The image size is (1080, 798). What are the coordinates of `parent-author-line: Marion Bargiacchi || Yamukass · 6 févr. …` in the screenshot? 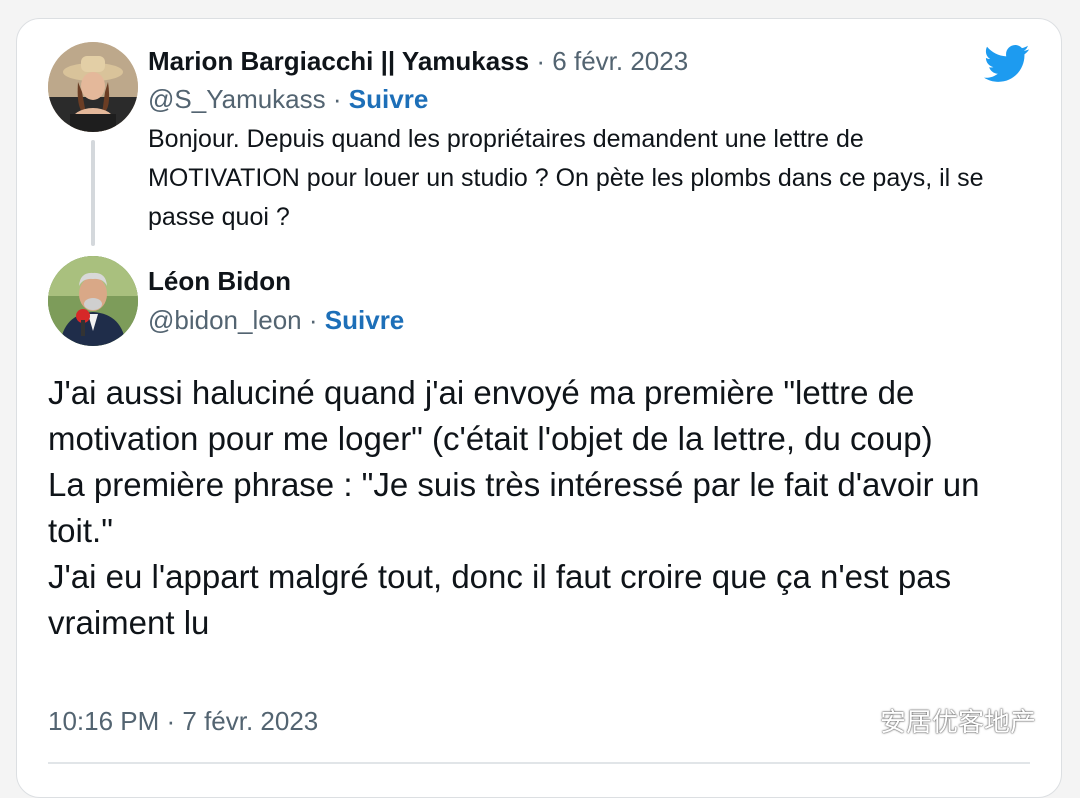 It's located at (418, 61).